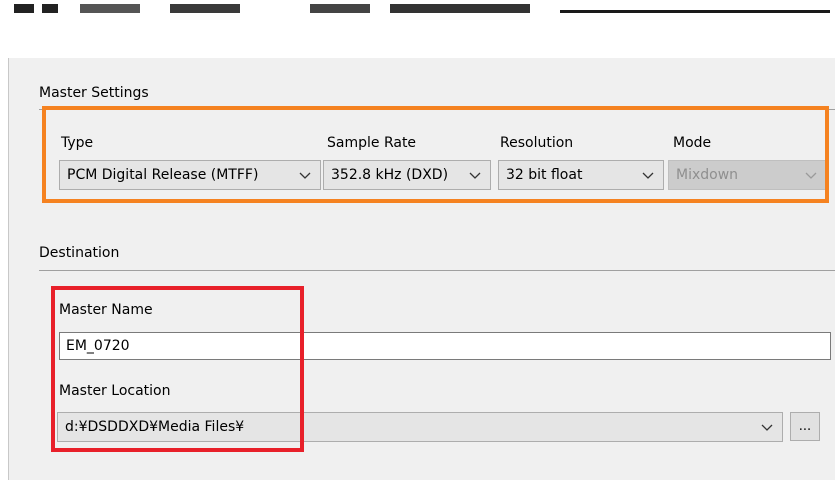  Describe the element at coordinates (115, 391) in the screenshot. I see `master-location-label: Master Location` at that location.